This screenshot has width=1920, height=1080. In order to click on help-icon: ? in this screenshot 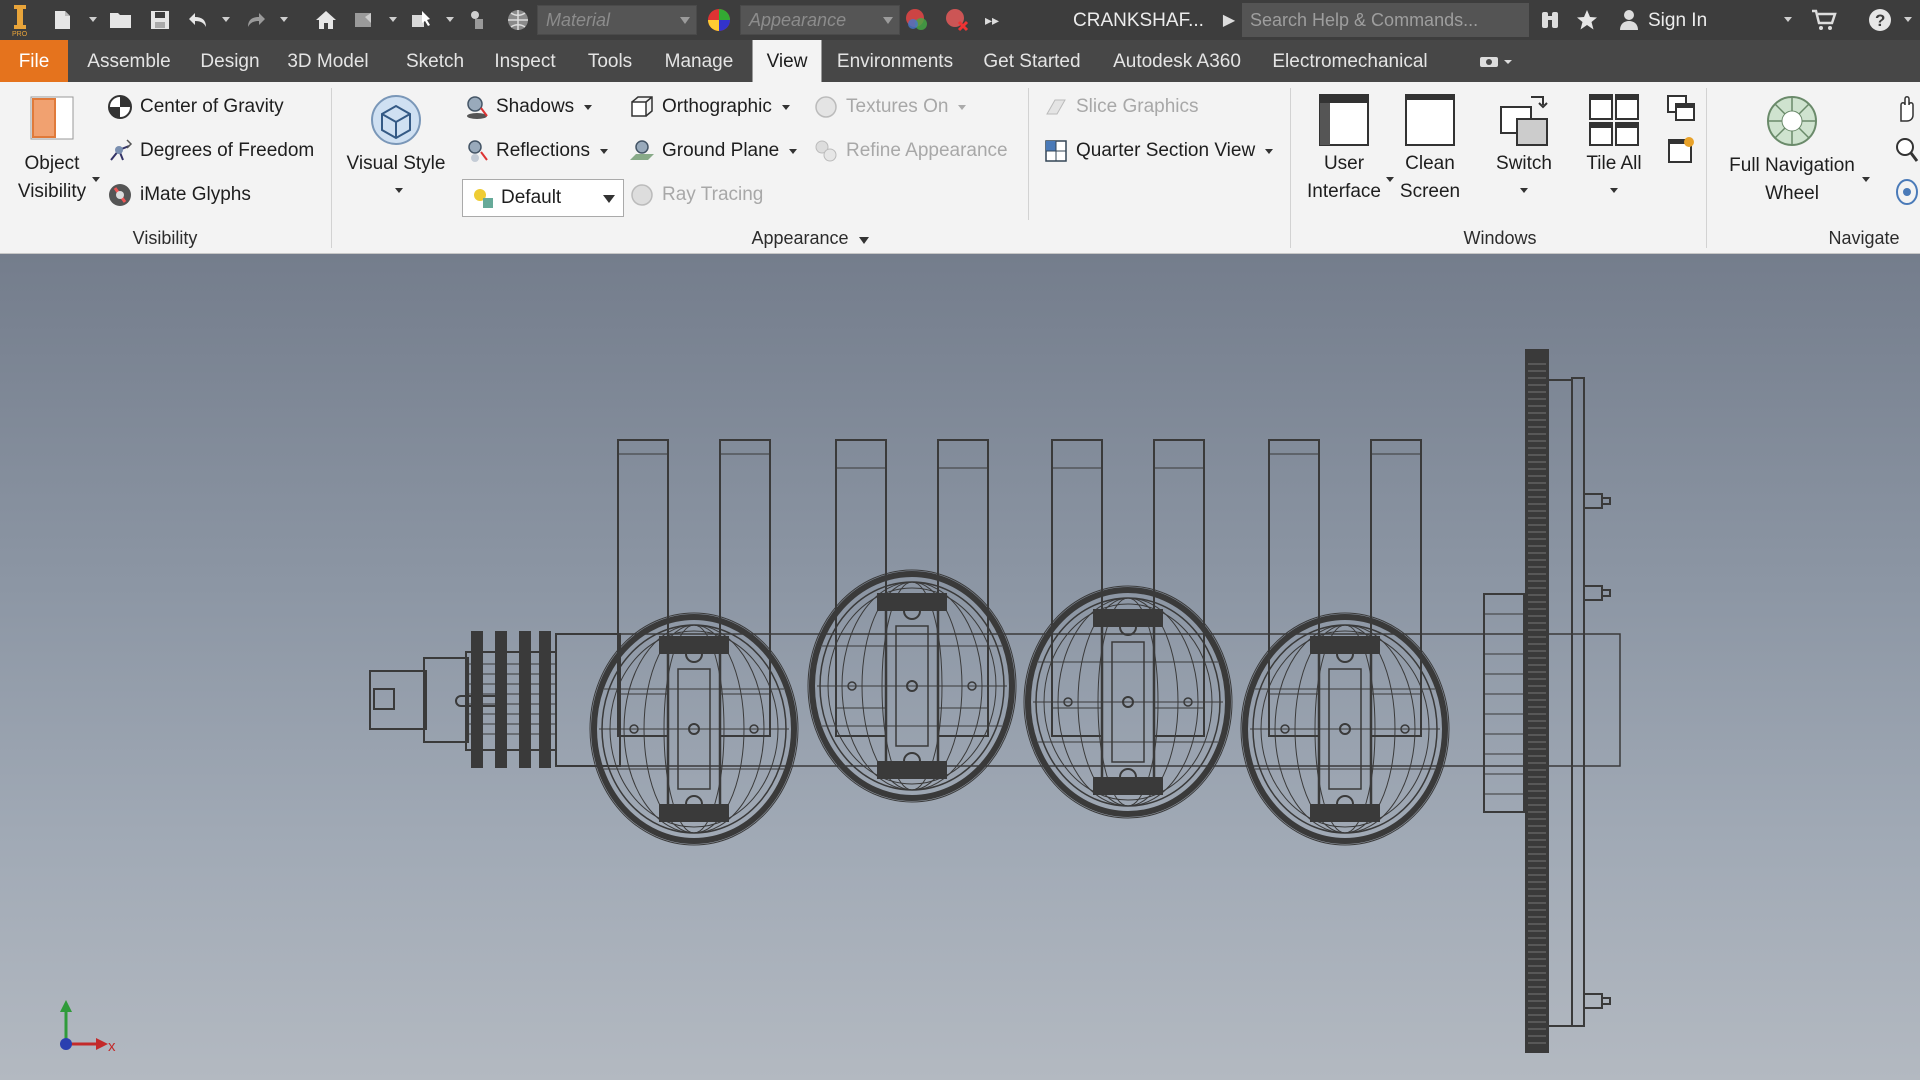, I will do `click(1880, 20)`.